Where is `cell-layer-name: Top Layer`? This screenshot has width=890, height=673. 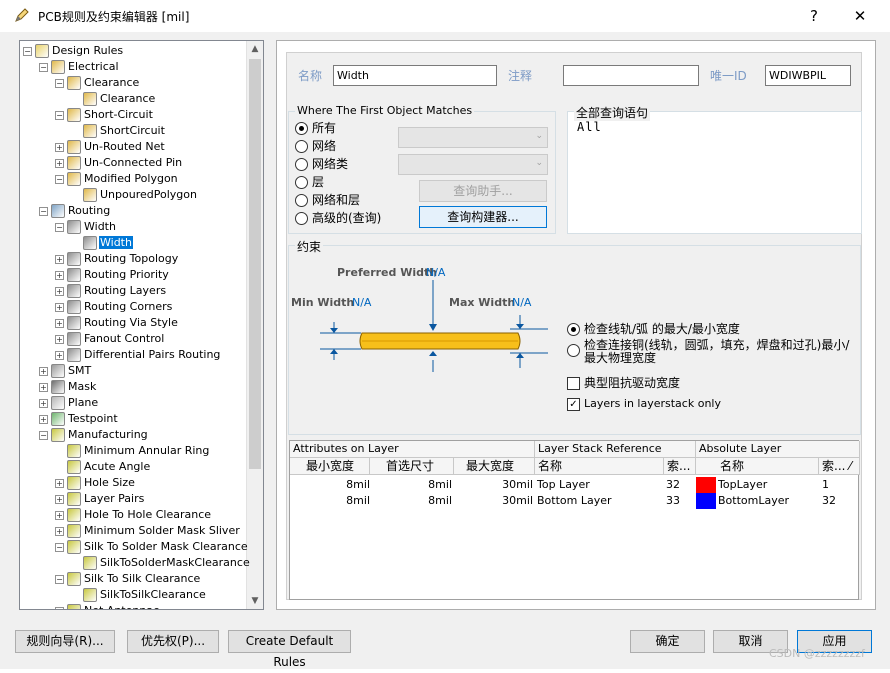
cell-layer-name: Top Layer is located at coordinates (599, 485).